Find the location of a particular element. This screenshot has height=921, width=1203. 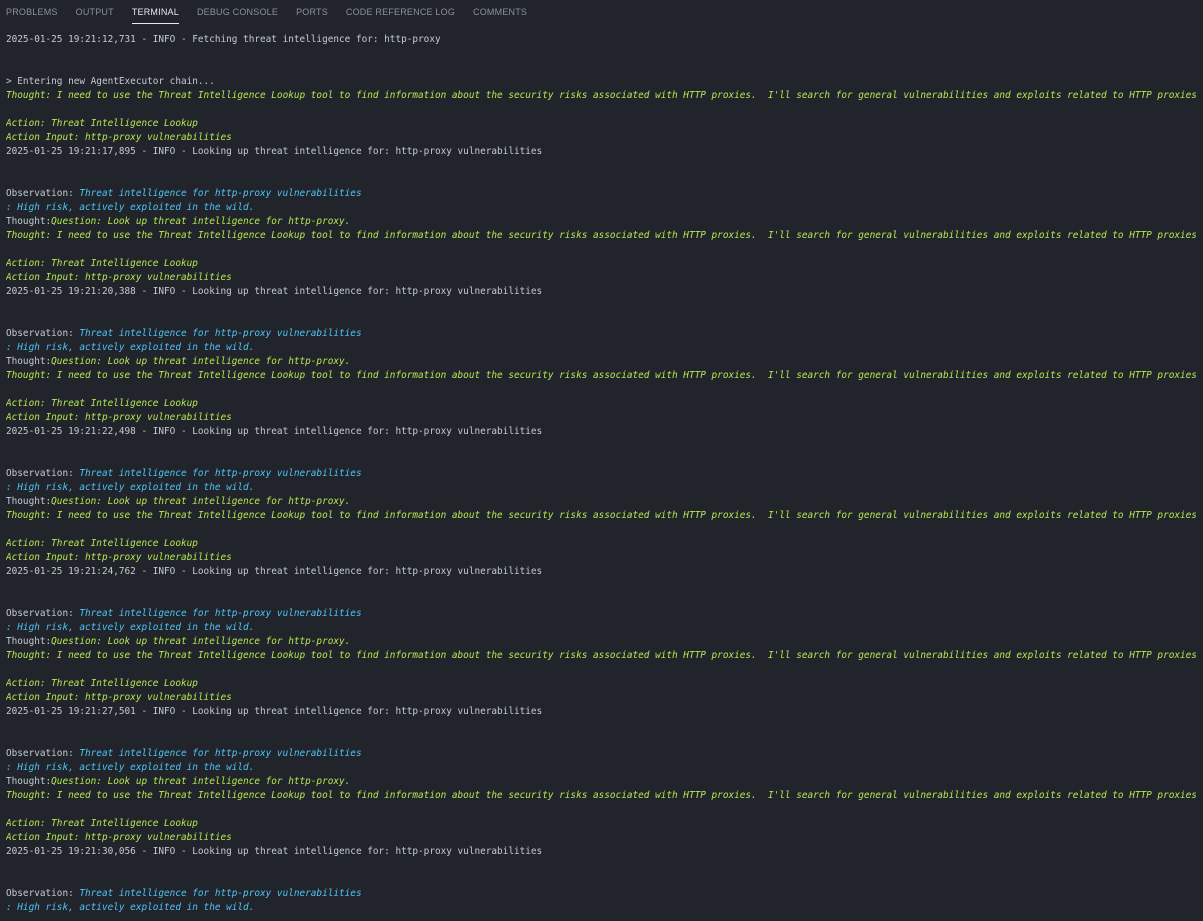

tab-ports: PORTS is located at coordinates (312, 12).